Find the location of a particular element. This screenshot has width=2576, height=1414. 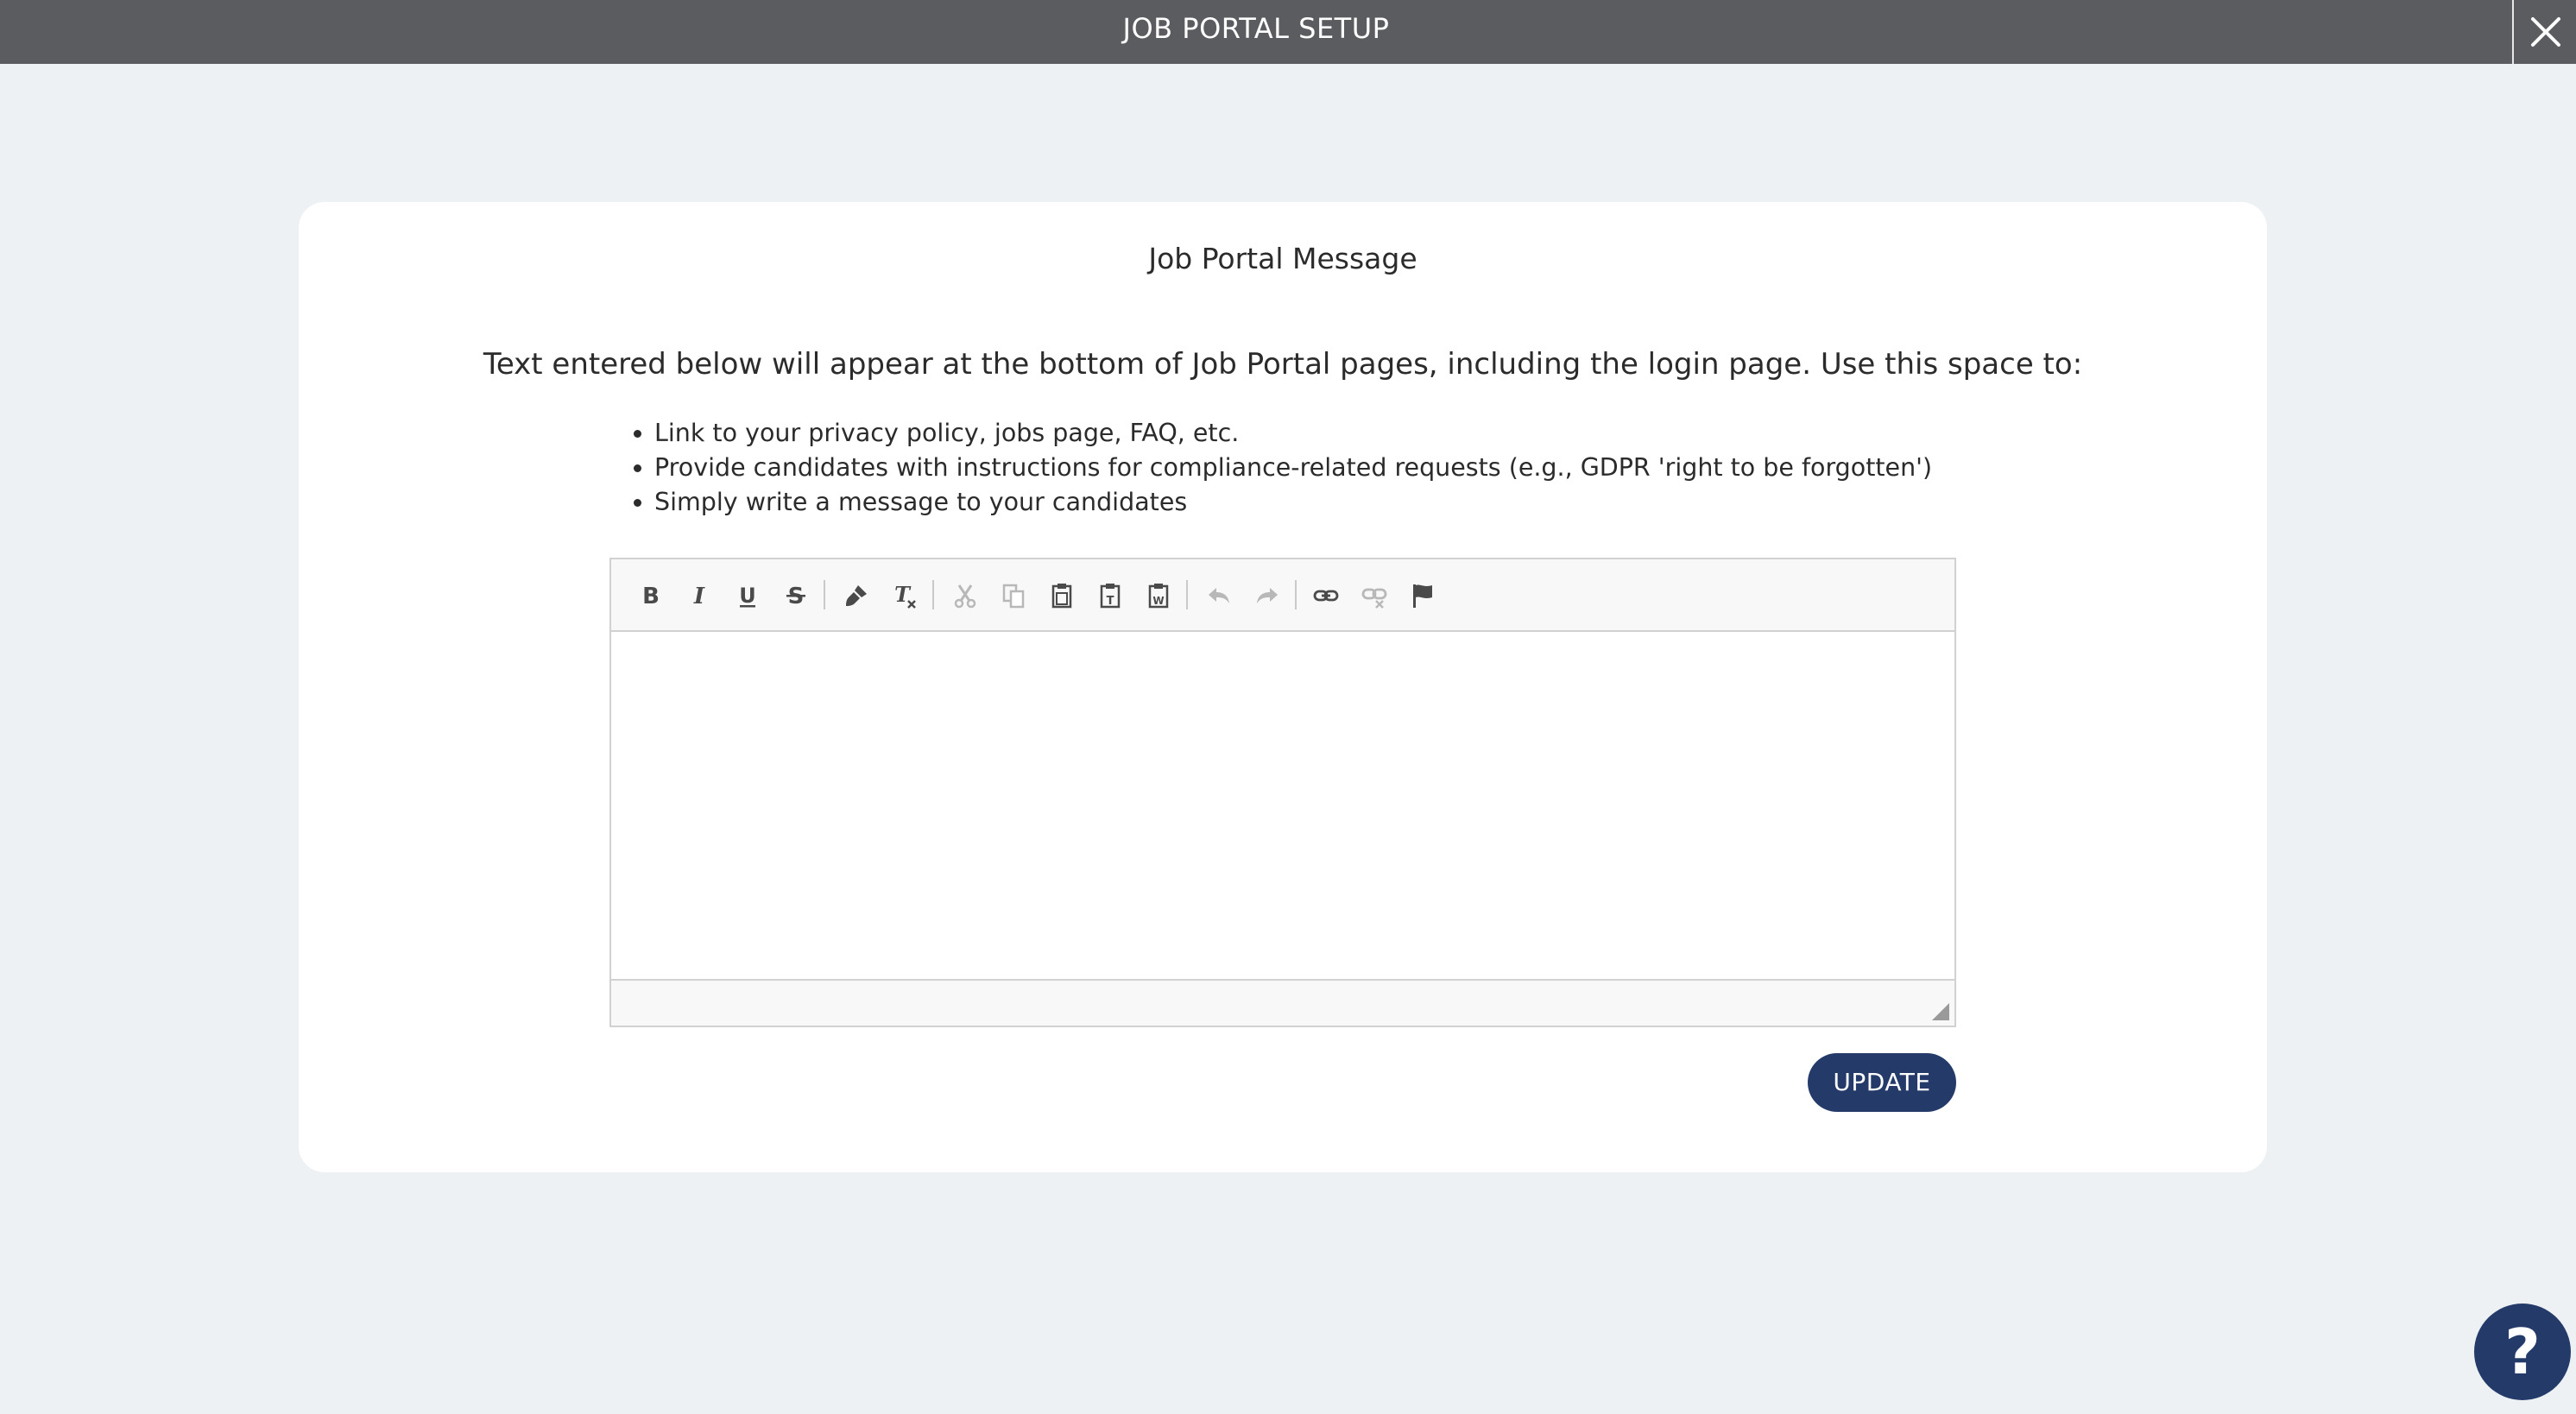

italic-icon: I is located at coordinates (699, 596).